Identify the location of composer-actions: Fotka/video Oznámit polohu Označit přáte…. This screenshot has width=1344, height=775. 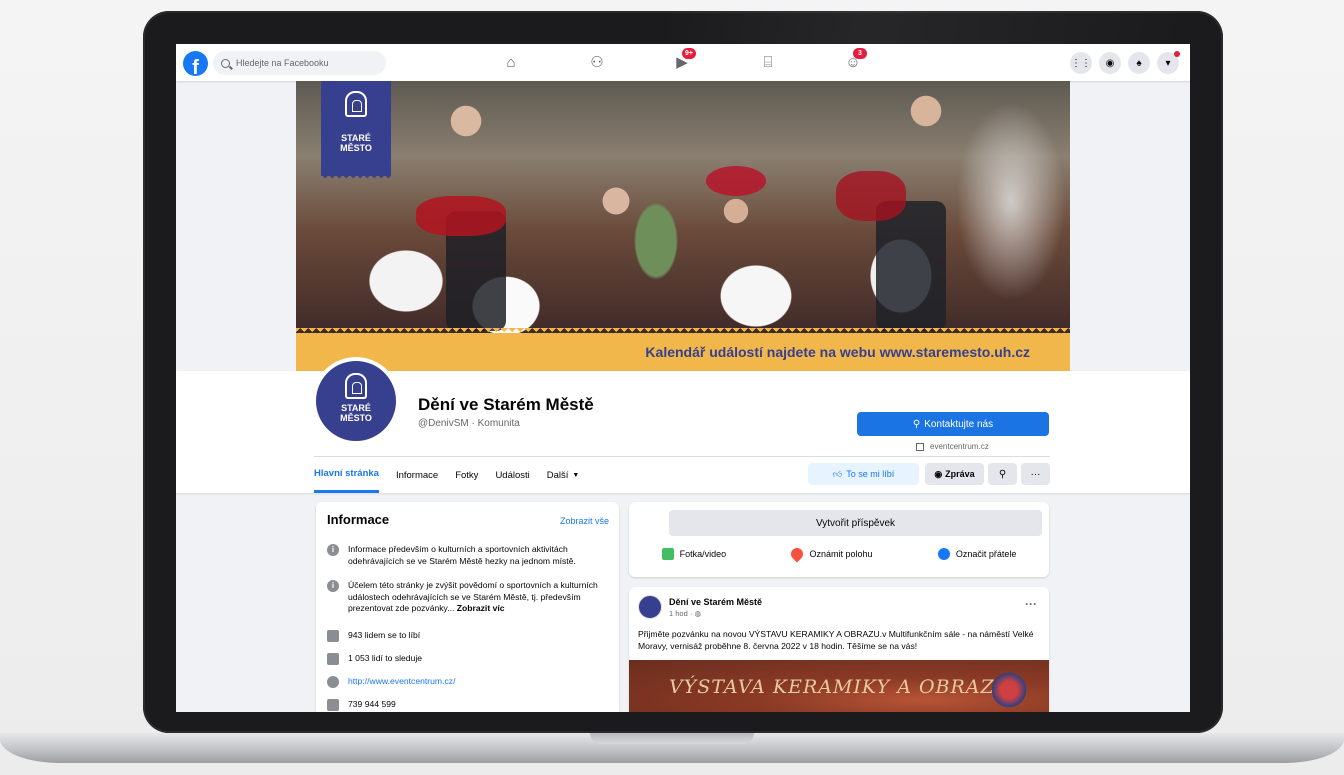
(839, 554).